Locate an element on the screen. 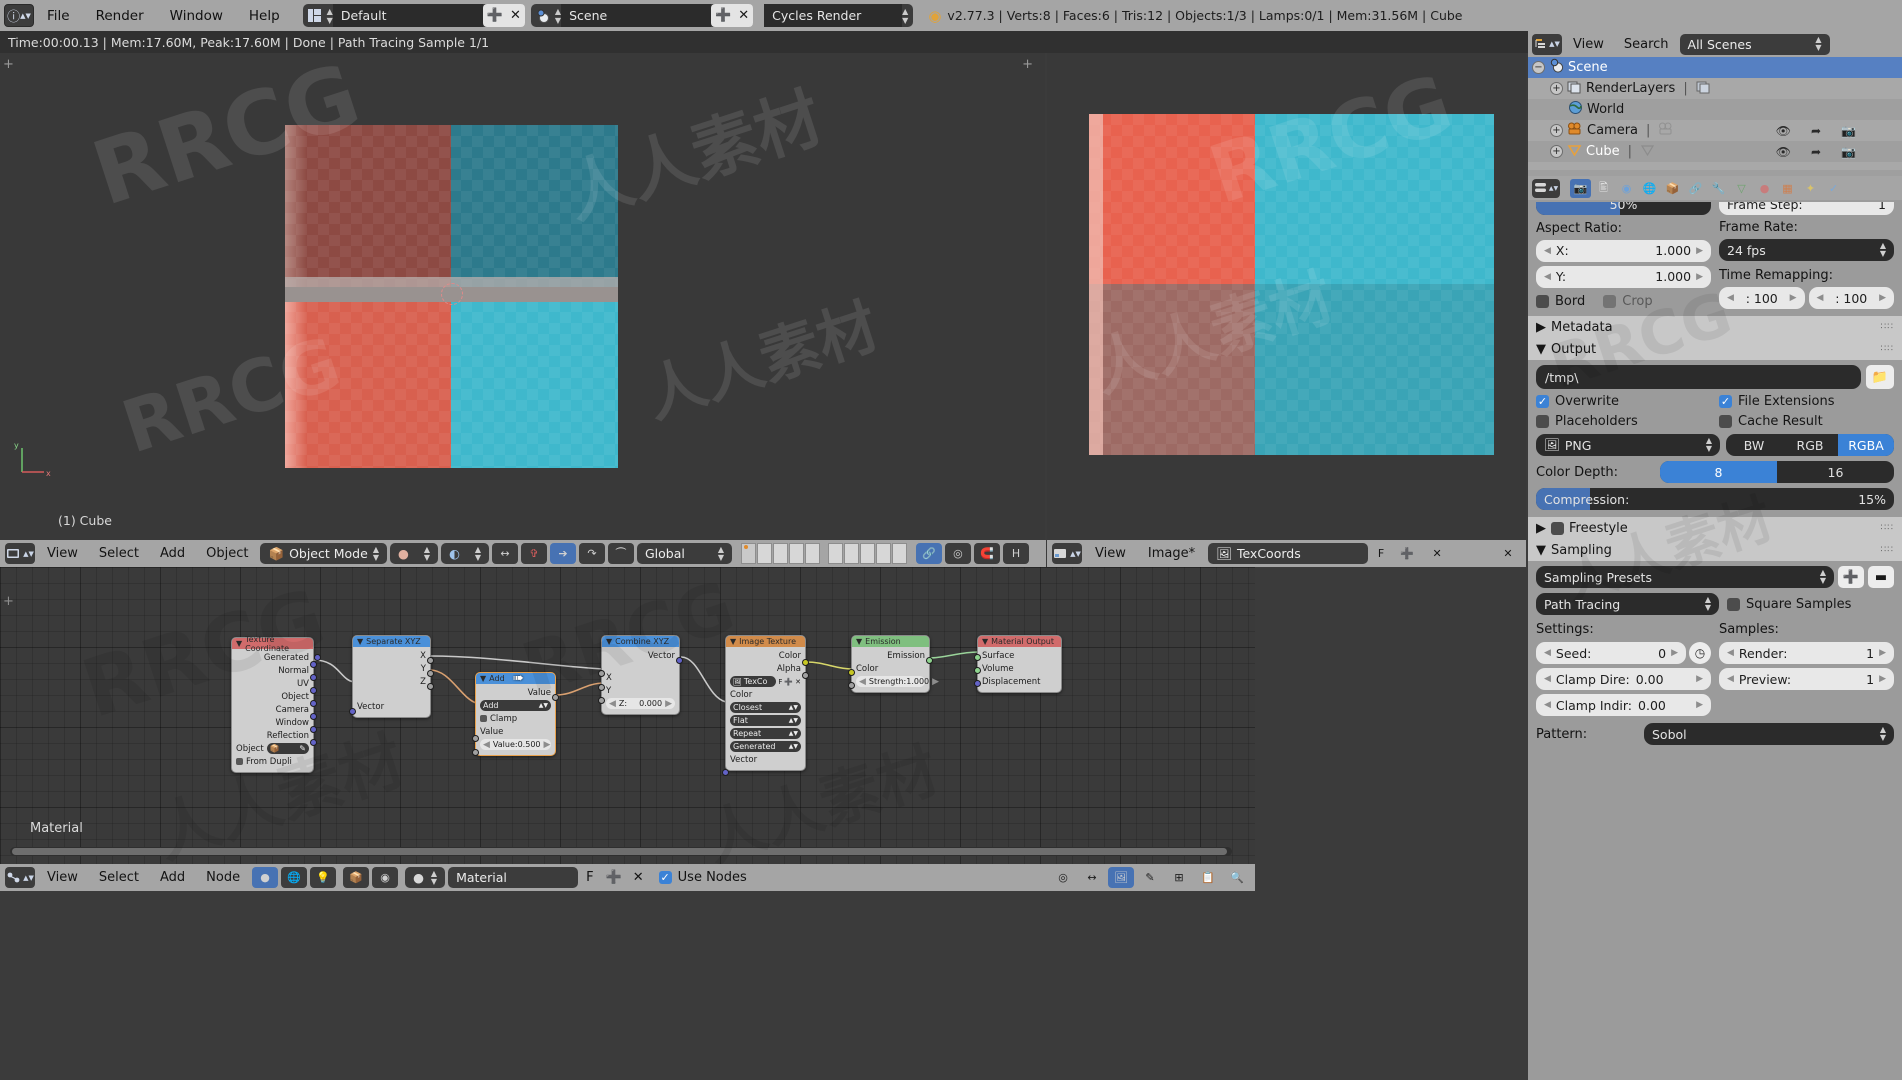 This screenshot has width=1902, height=1080. cursor-arrow-icon: ➦ is located at coordinates (1816, 152).